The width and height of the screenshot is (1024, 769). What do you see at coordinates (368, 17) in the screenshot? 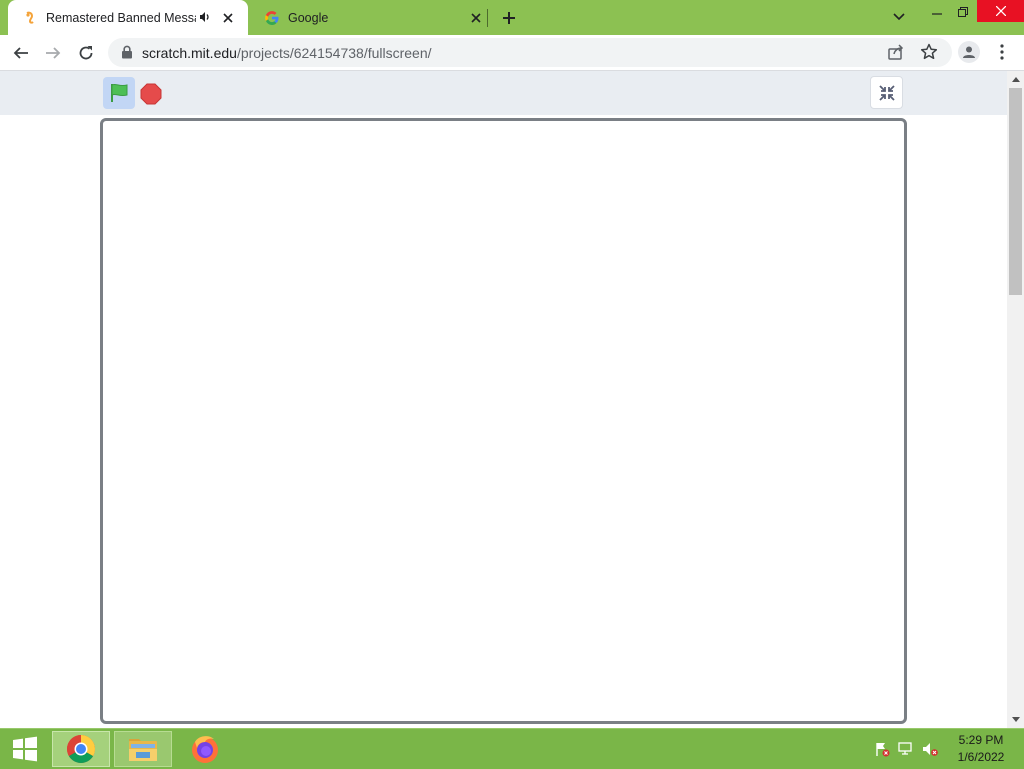
I see `tab-google: Google` at bounding box center [368, 17].